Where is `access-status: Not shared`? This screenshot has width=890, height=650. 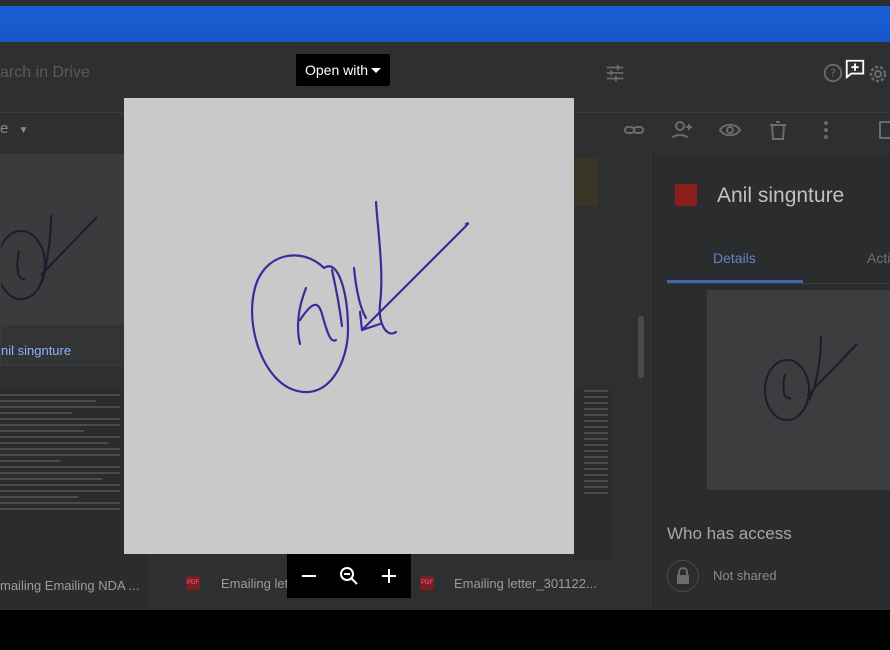
access-status: Not shared is located at coordinates (745, 575).